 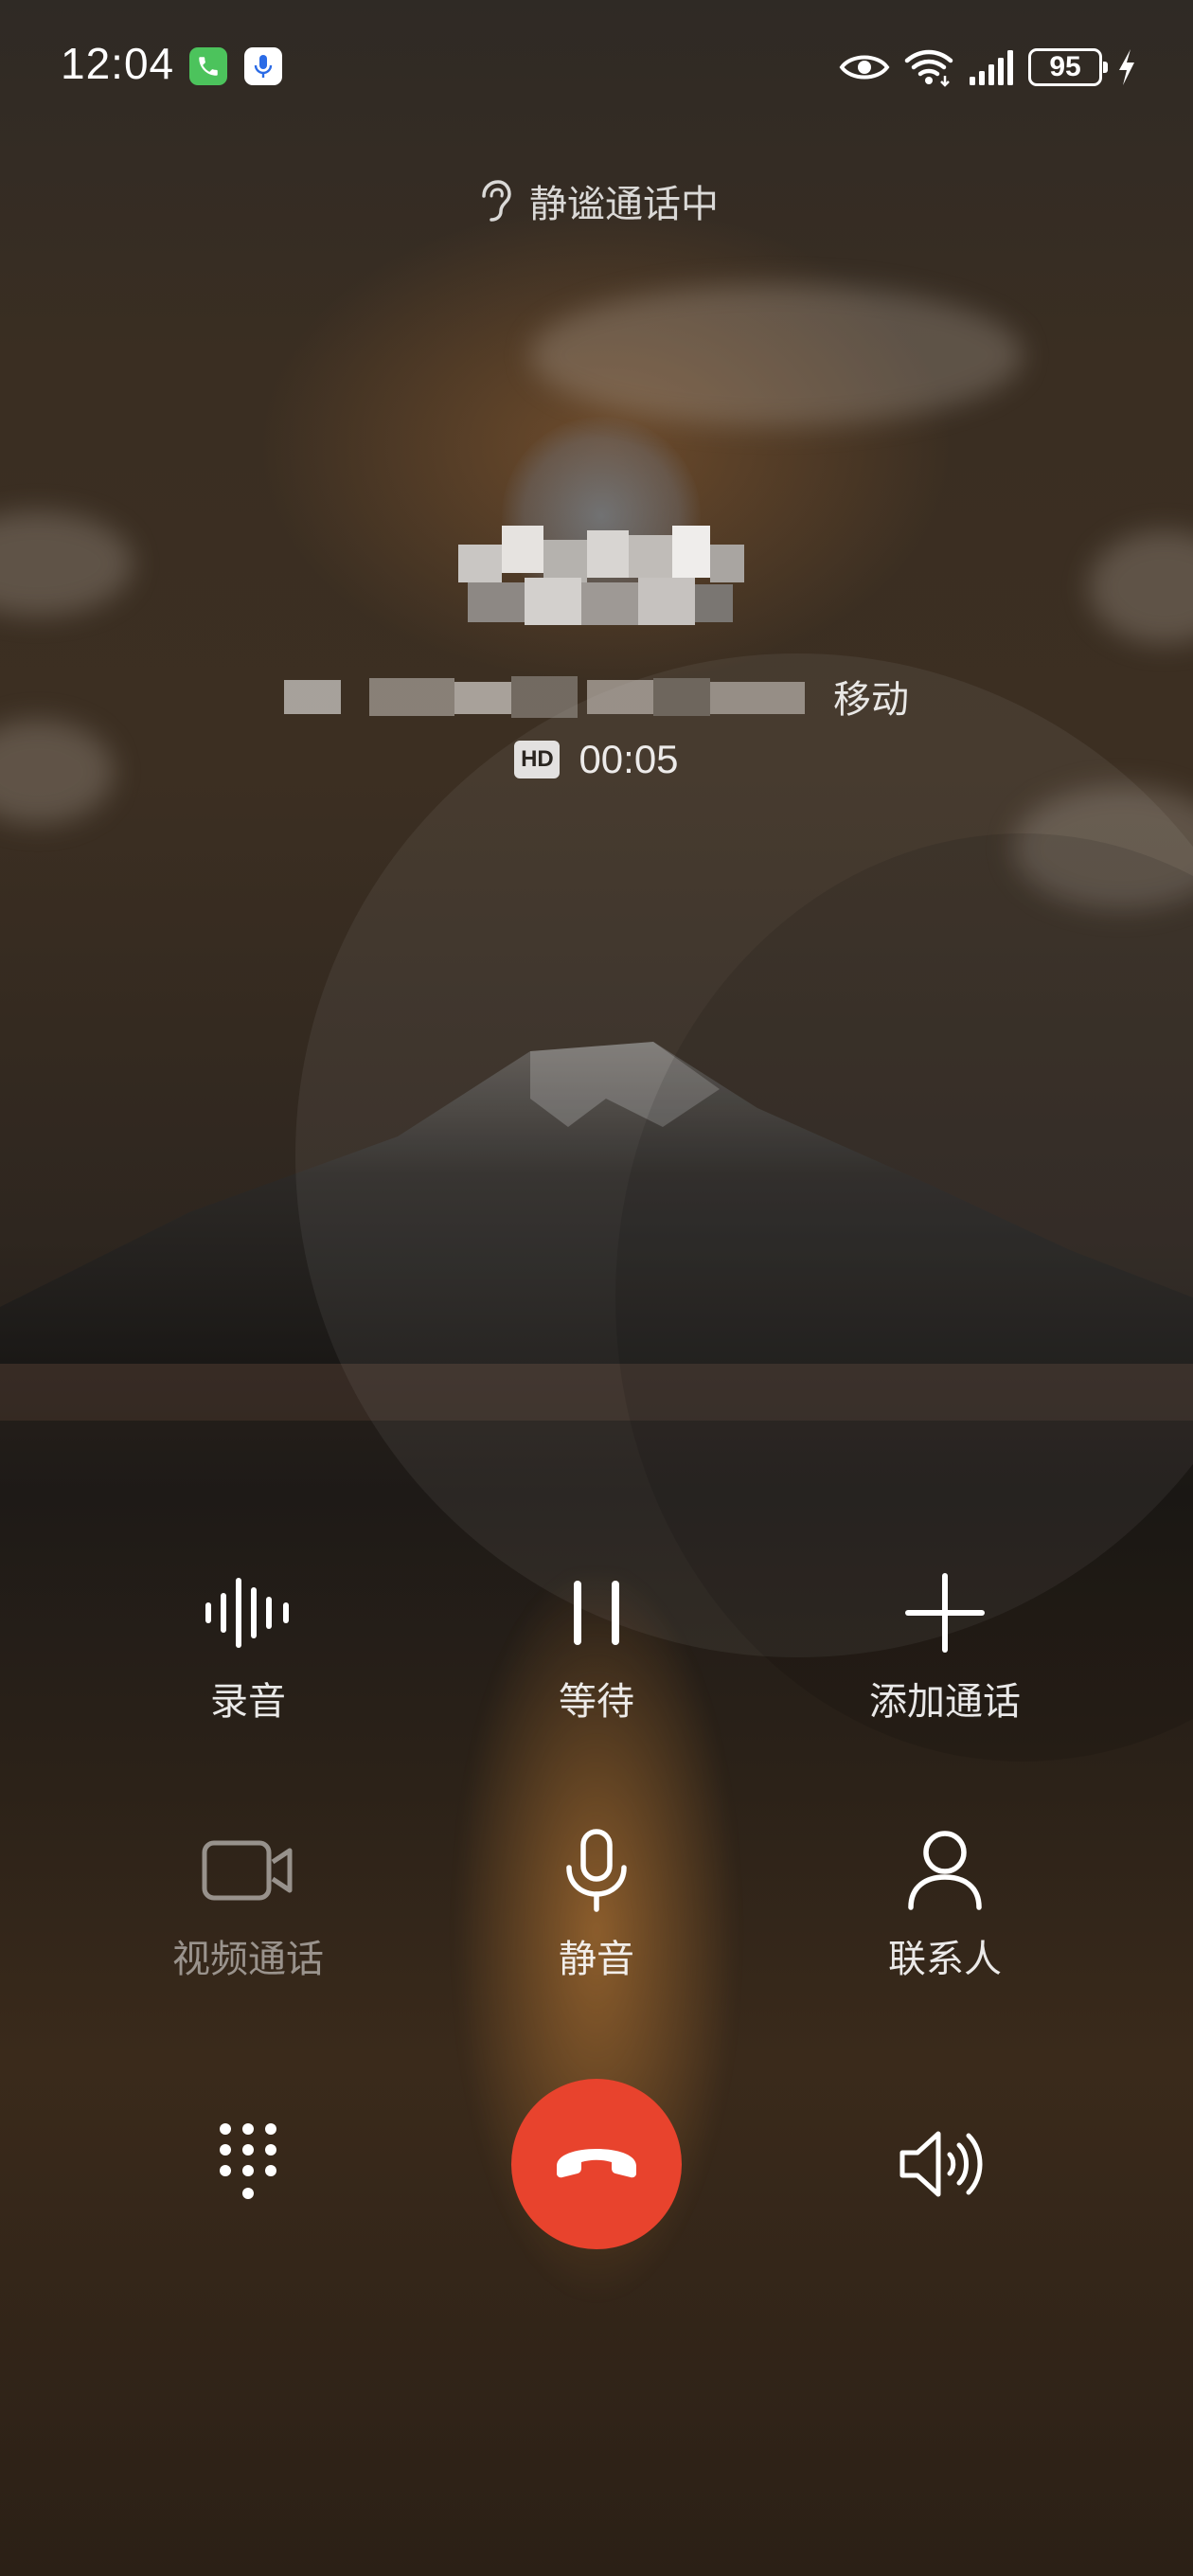 I want to click on person-icon, so click(x=945, y=1870).